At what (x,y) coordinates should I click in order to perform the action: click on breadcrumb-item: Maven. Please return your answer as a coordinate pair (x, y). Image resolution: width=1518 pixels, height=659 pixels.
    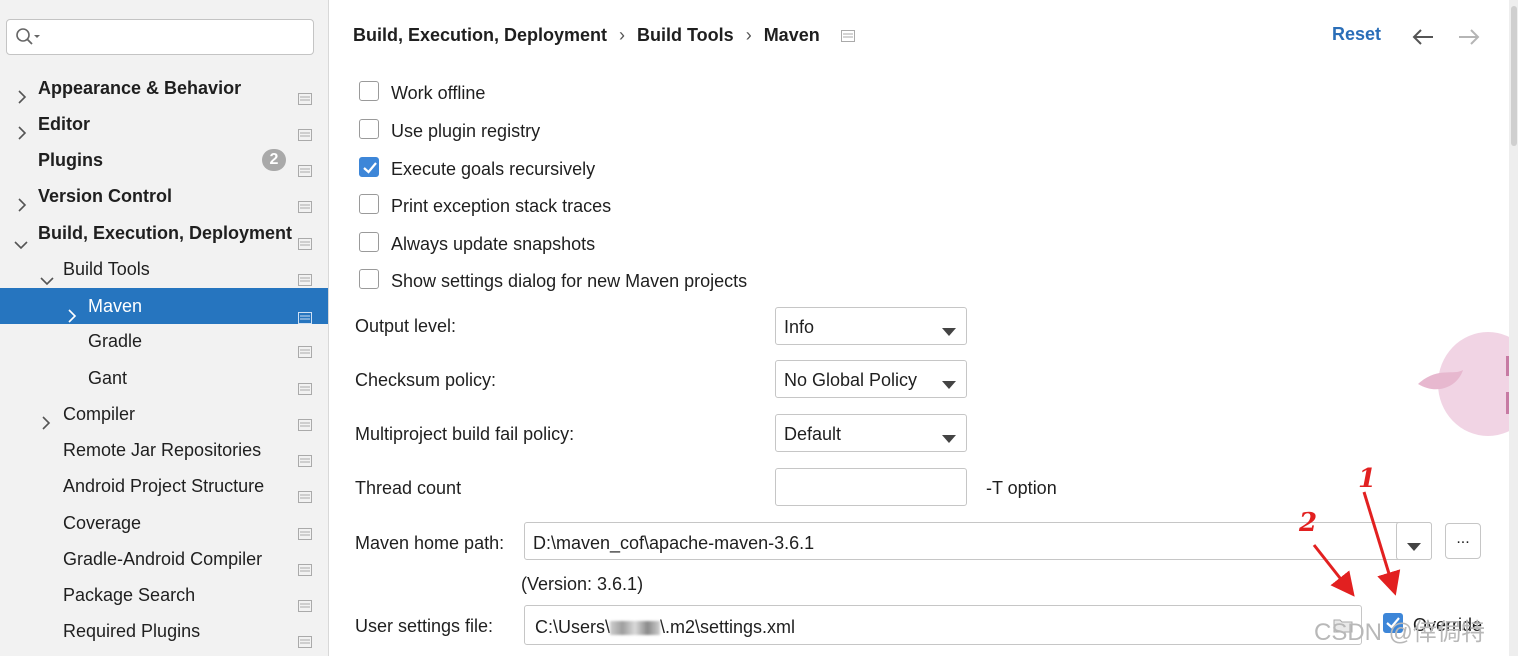
    Looking at the image, I should click on (791, 35).